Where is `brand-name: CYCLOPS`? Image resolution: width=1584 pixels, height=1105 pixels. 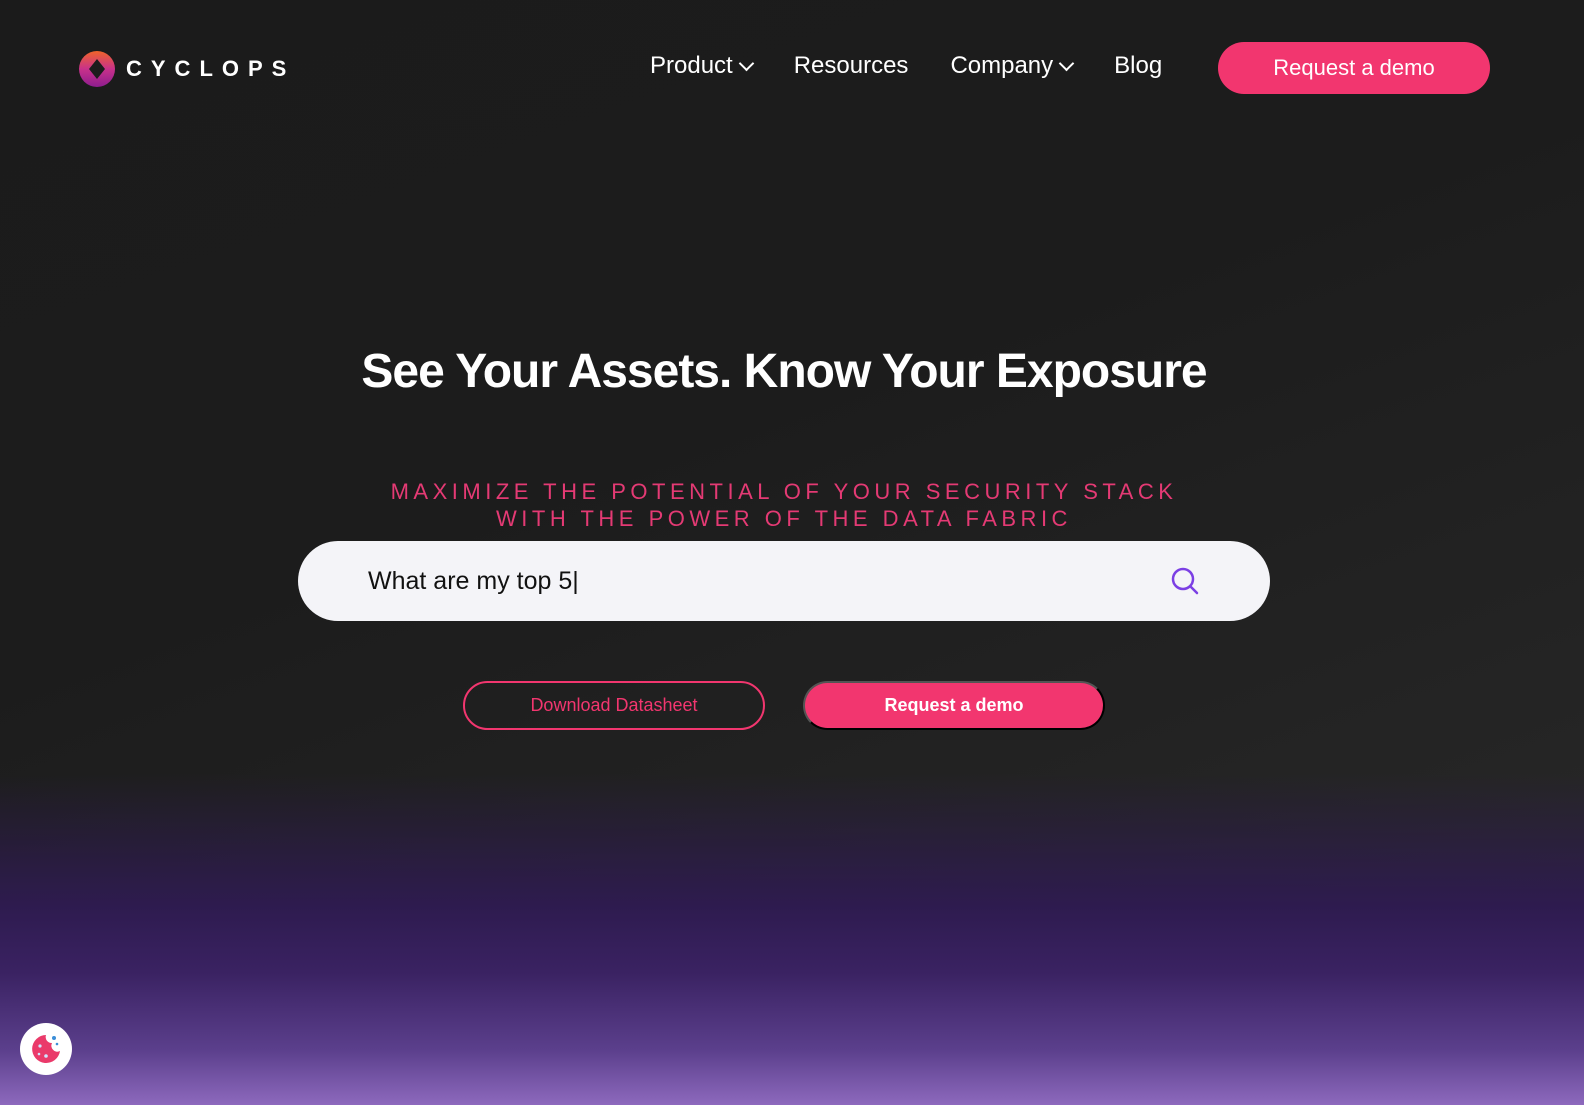
brand-name: CYCLOPS is located at coordinates (211, 68).